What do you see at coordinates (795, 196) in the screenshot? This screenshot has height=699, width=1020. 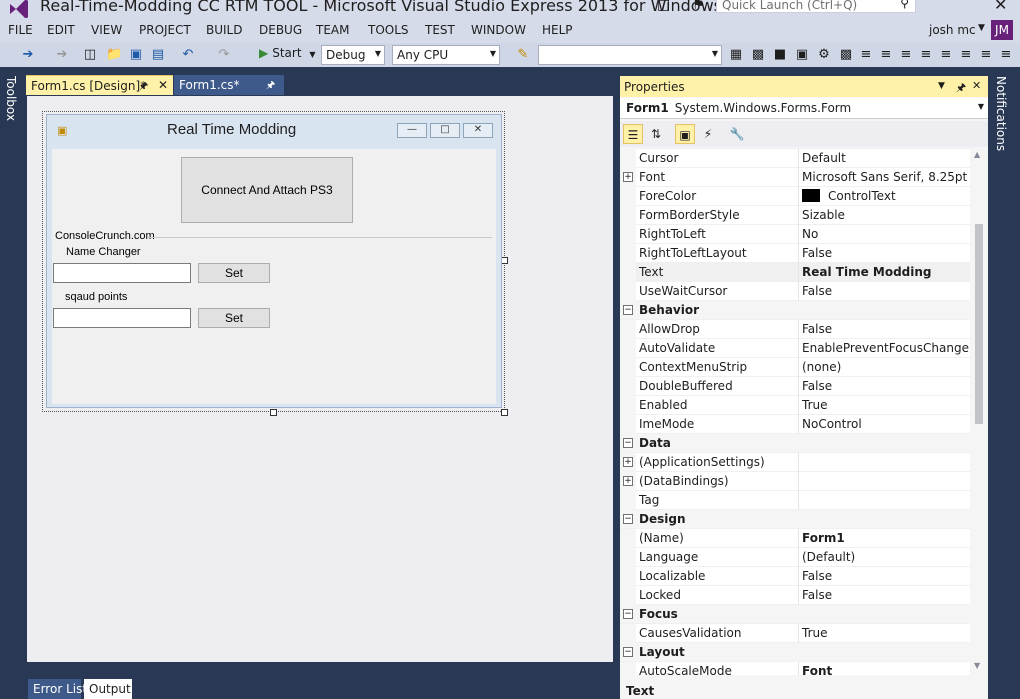 I see `property-row-forecolor: ForeColor ControlText` at bounding box center [795, 196].